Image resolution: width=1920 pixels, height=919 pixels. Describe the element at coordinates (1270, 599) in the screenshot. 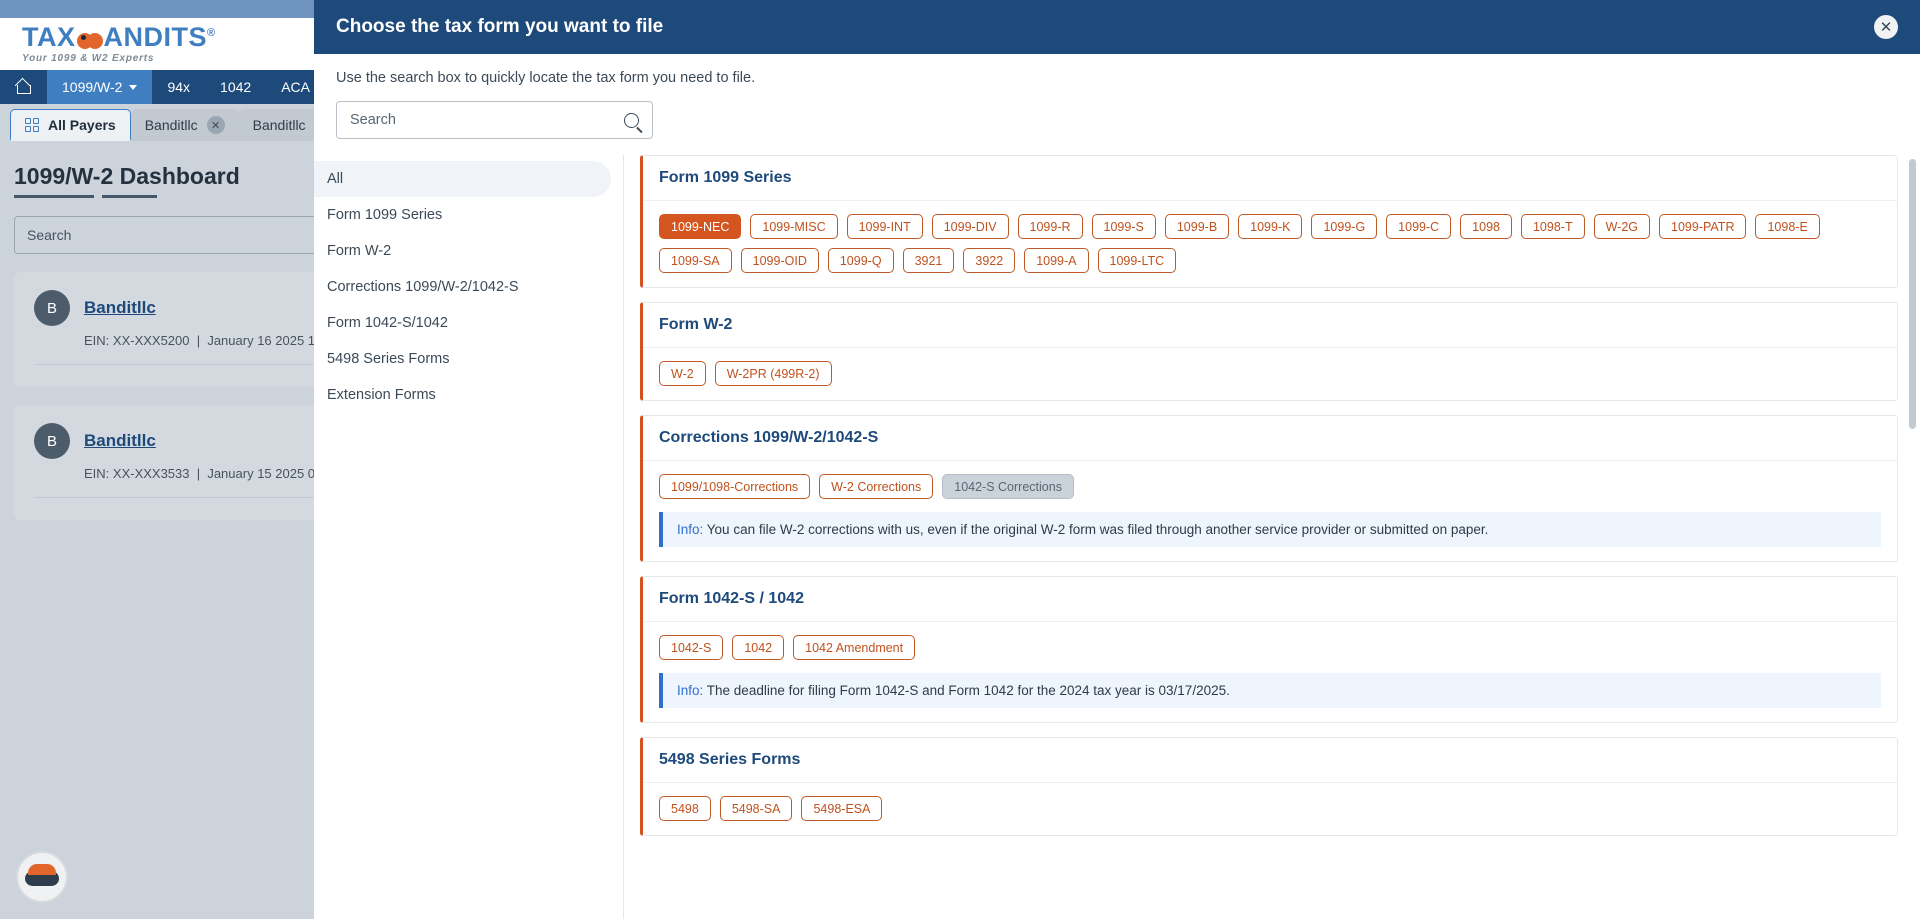

I see `section-header: Form 1042-S / 1042` at that location.